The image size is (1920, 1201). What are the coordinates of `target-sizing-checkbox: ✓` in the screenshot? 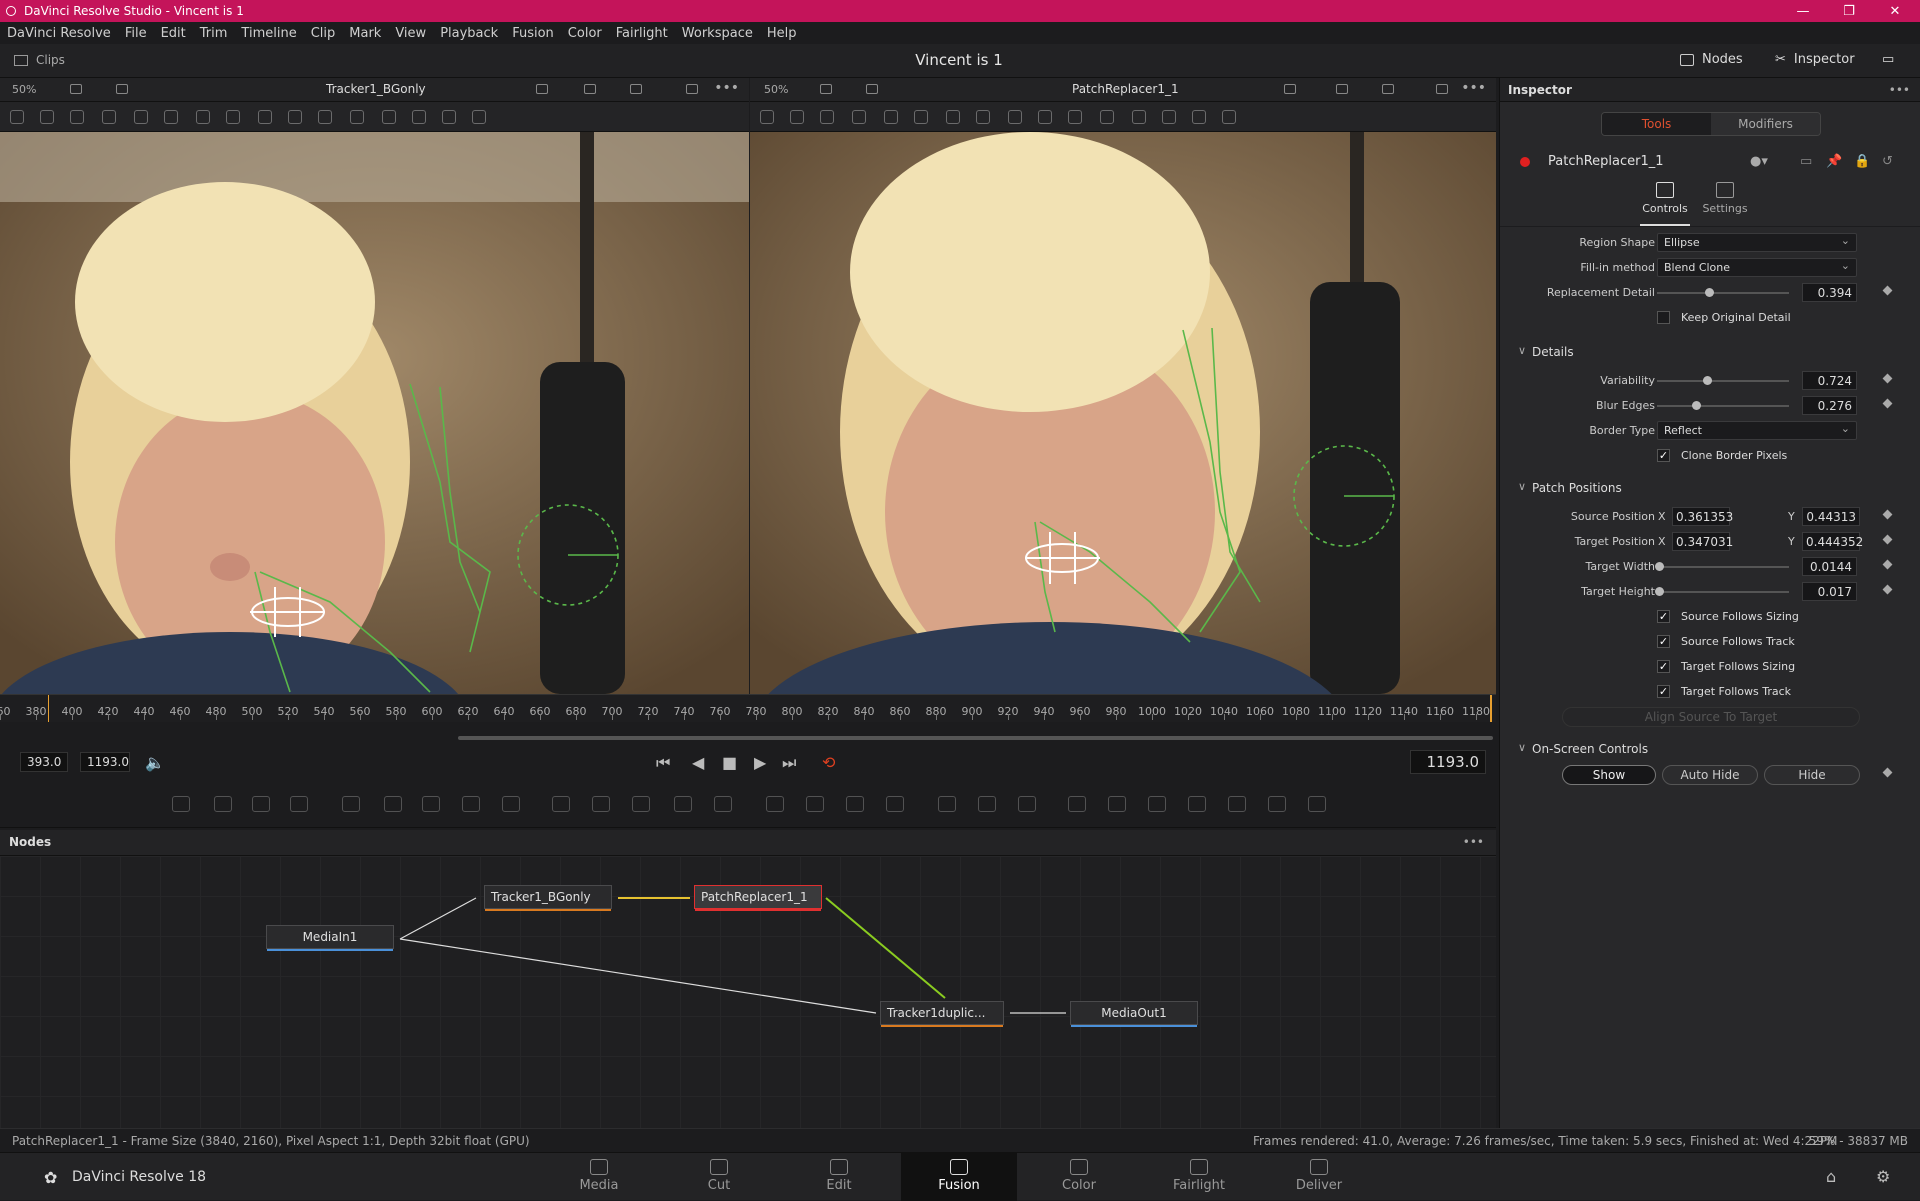 It's located at (1663, 666).